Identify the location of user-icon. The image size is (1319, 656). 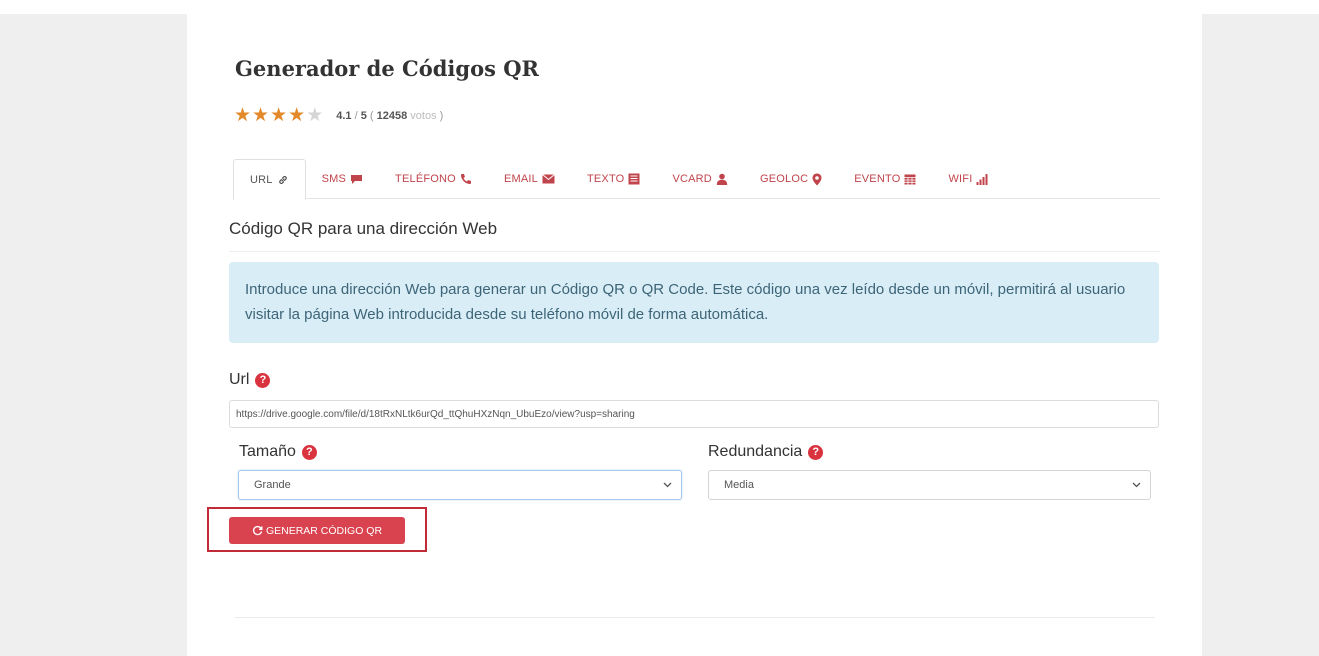
(722, 179).